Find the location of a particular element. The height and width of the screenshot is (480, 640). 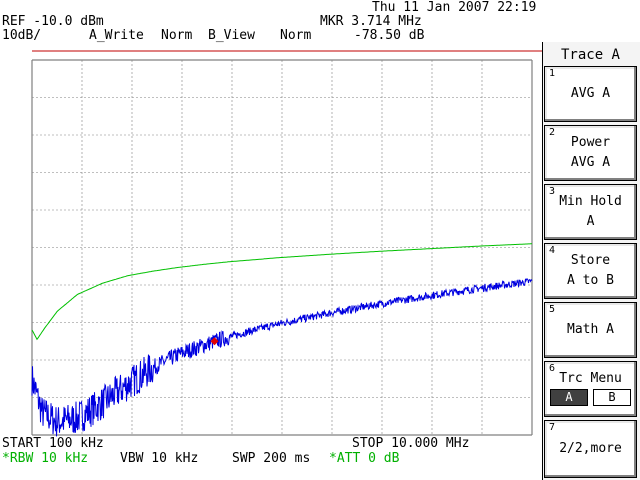

marker-frequency: MKR 3.714 MHz is located at coordinates (371, 21).